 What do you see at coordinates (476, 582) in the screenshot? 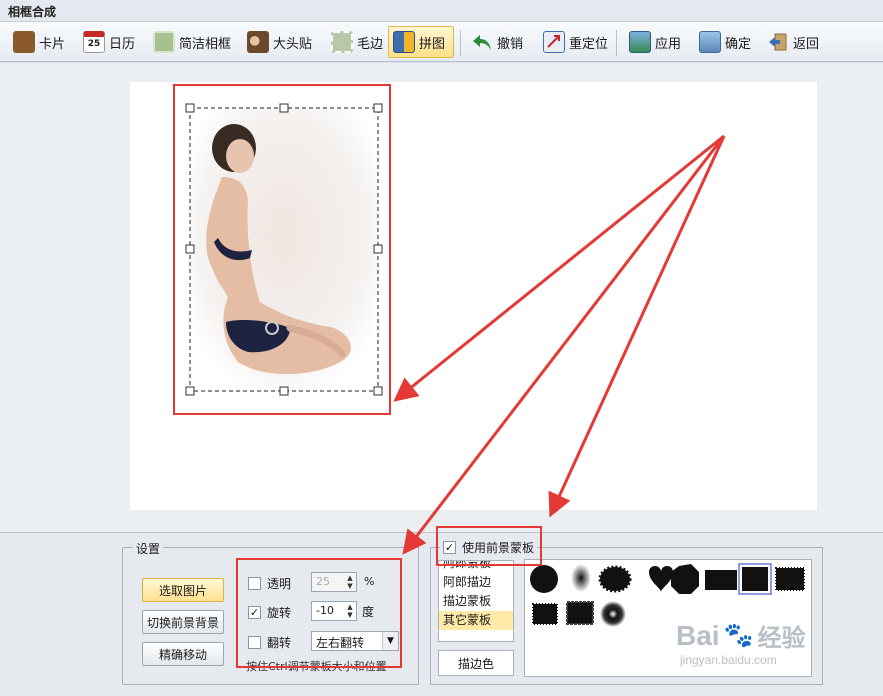
I see `mask-list-item: 阿郎描边` at bounding box center [476, 582].